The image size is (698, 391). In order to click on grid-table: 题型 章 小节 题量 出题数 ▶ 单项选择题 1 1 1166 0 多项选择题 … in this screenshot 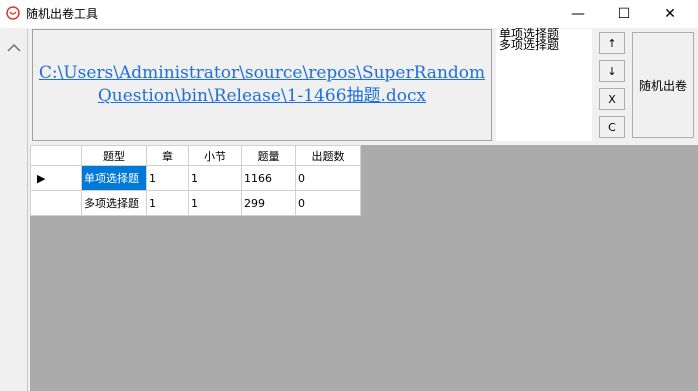, I will do `click(195, 180)`.